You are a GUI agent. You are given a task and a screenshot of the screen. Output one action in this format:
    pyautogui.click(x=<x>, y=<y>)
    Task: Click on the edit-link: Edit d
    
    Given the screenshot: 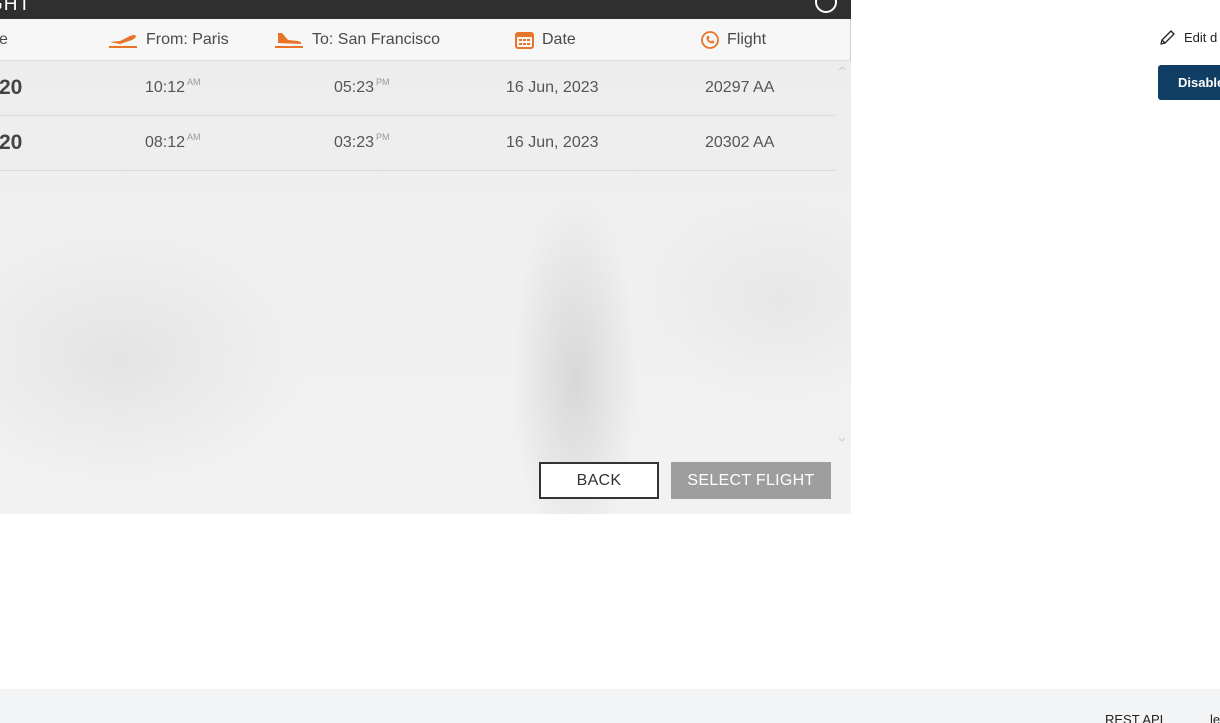 What is the action you would take?
    pyautogui.click(x=1188, y=37)
    